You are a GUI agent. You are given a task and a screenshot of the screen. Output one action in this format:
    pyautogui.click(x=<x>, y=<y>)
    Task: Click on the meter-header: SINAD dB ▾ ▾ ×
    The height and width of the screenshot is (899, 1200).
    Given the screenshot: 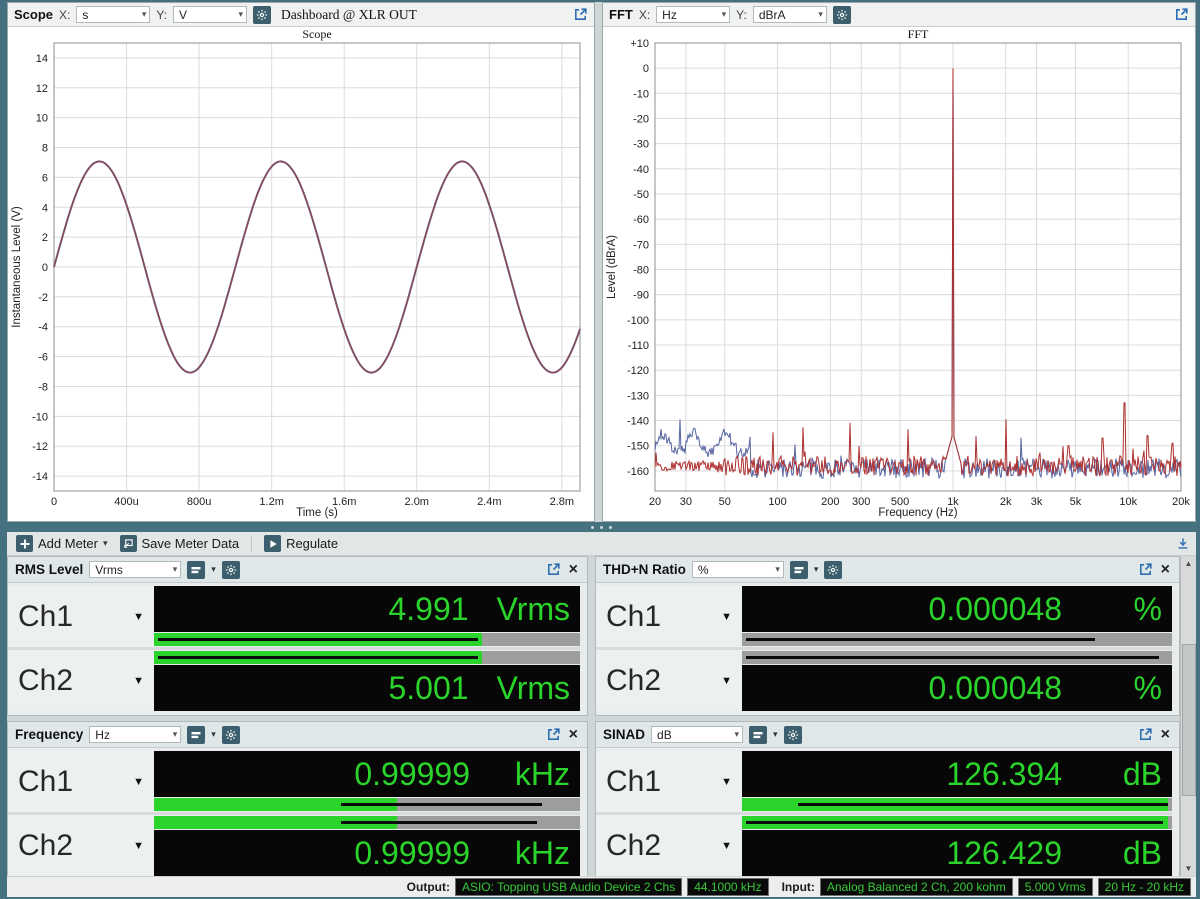 What is the action you would take?
    pyautogui.click(x=887, y=735)
    